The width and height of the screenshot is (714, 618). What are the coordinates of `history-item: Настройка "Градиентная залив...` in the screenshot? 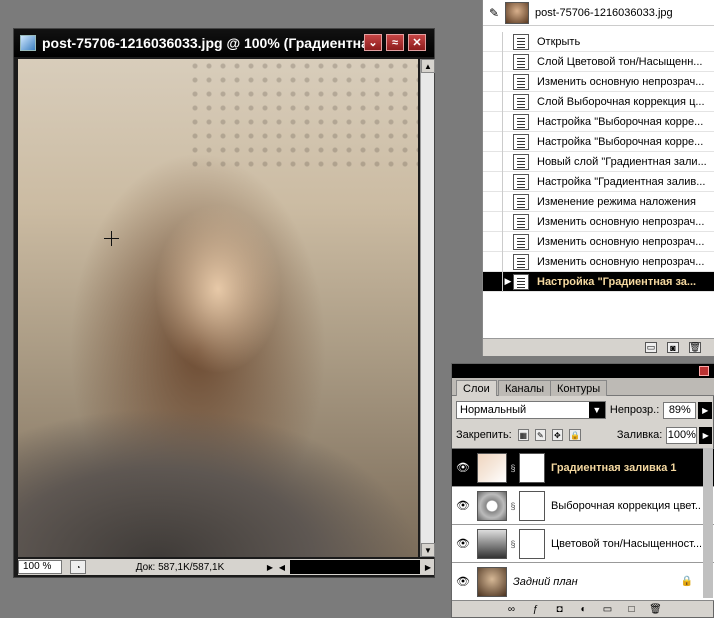 It's located at (598, 181).